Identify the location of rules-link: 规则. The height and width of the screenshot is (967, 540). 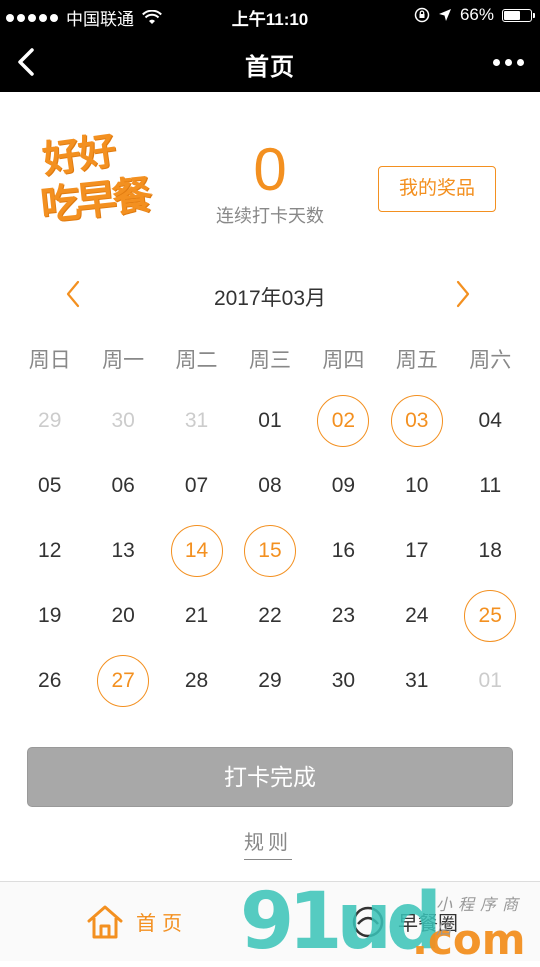
(268, 843).